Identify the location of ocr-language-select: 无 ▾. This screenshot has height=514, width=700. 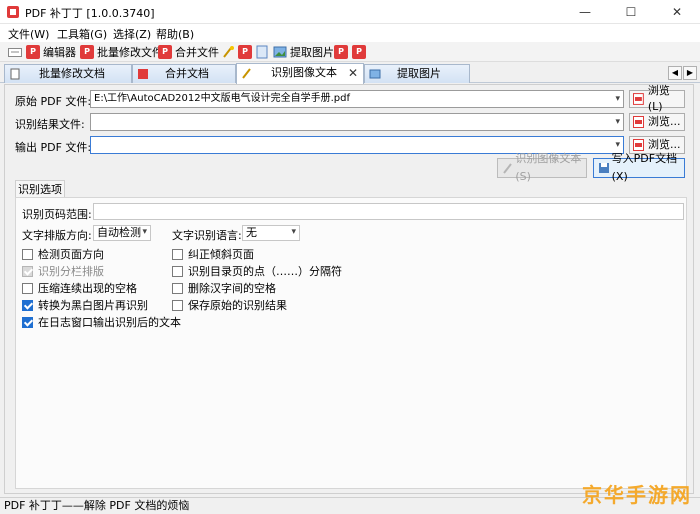
(271, 233).